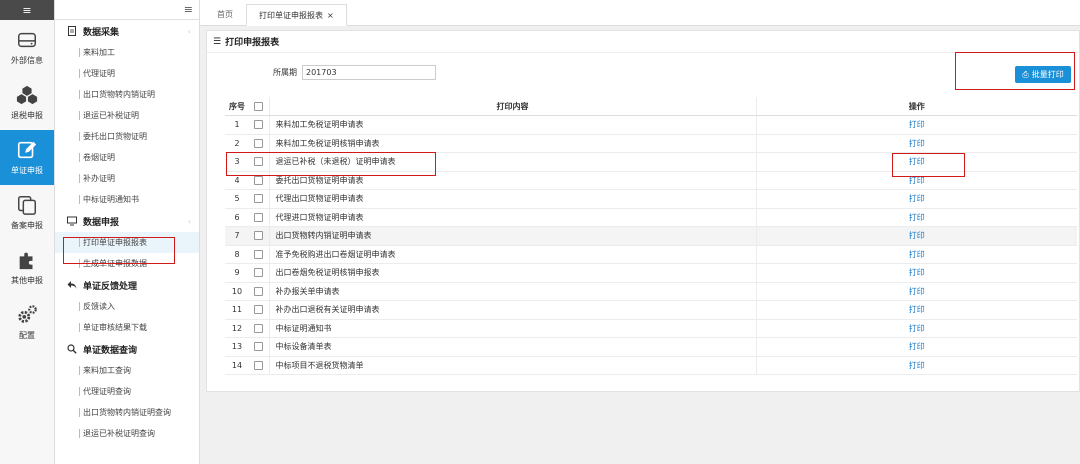  Describe the element at coordinates (237, 236) in the screenshot. I see `row-number: 7` at that location.